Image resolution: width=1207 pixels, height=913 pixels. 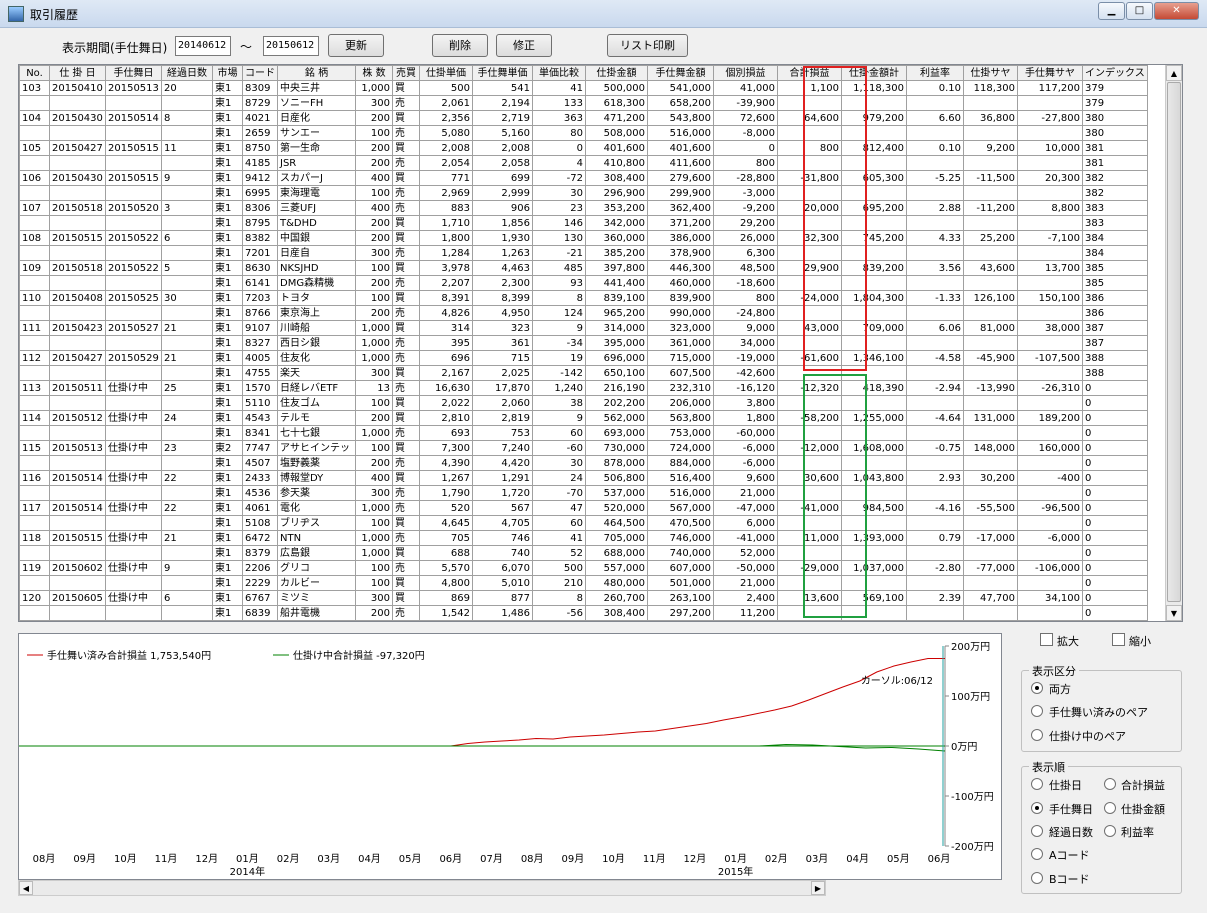 What do you see at coordinates (818, 888) in the screenshot?
I see `scroll-right-icon: ▶` at bounding box center [818, 888].